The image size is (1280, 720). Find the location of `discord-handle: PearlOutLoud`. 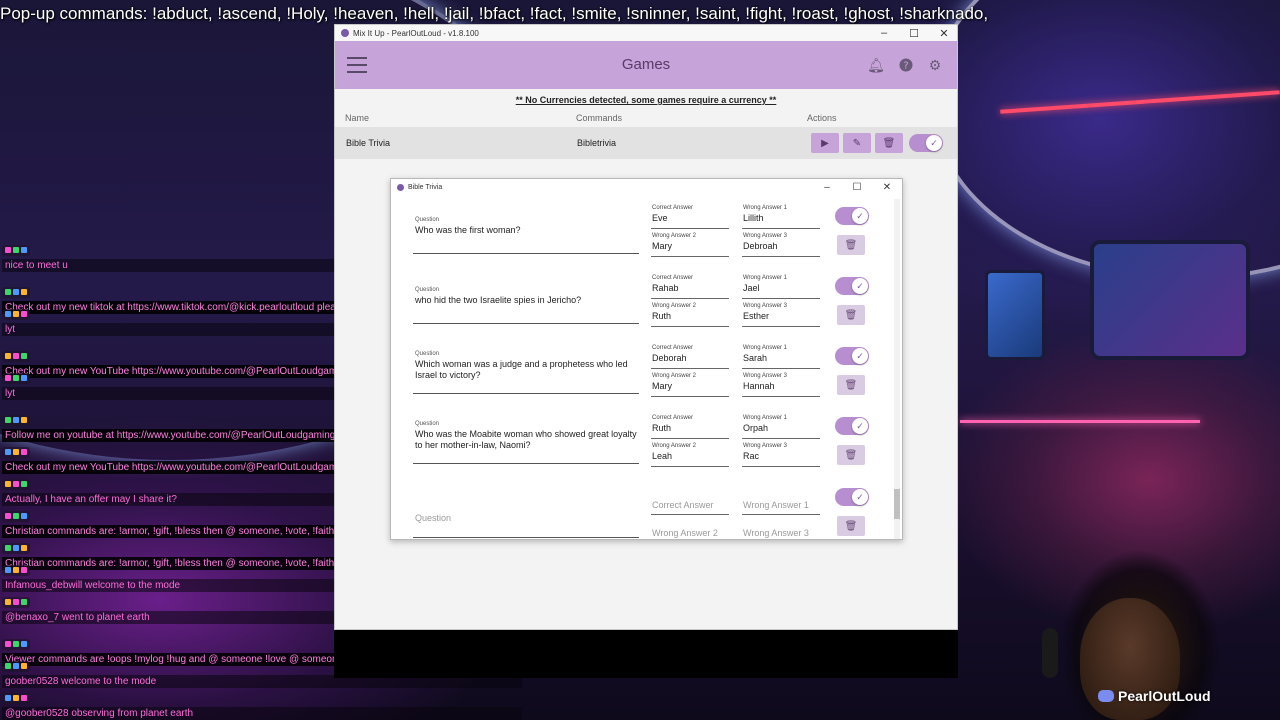

discord-handle: PearlOutLoud is located at coordinates (1164, 696).